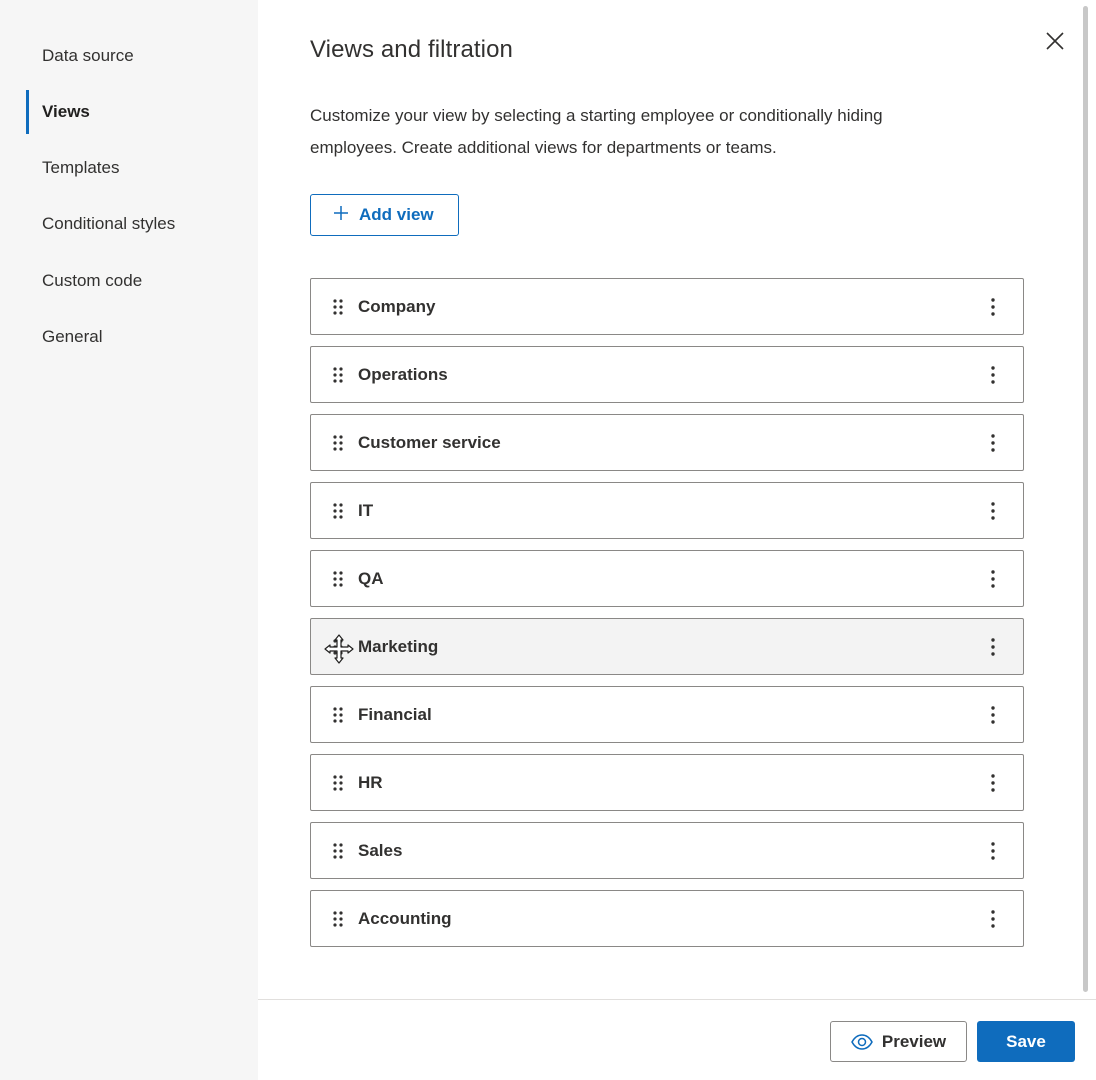  Describe the element at coordinates (667, 918) in the screenshot. I see `view-row: Accounting` at that location.